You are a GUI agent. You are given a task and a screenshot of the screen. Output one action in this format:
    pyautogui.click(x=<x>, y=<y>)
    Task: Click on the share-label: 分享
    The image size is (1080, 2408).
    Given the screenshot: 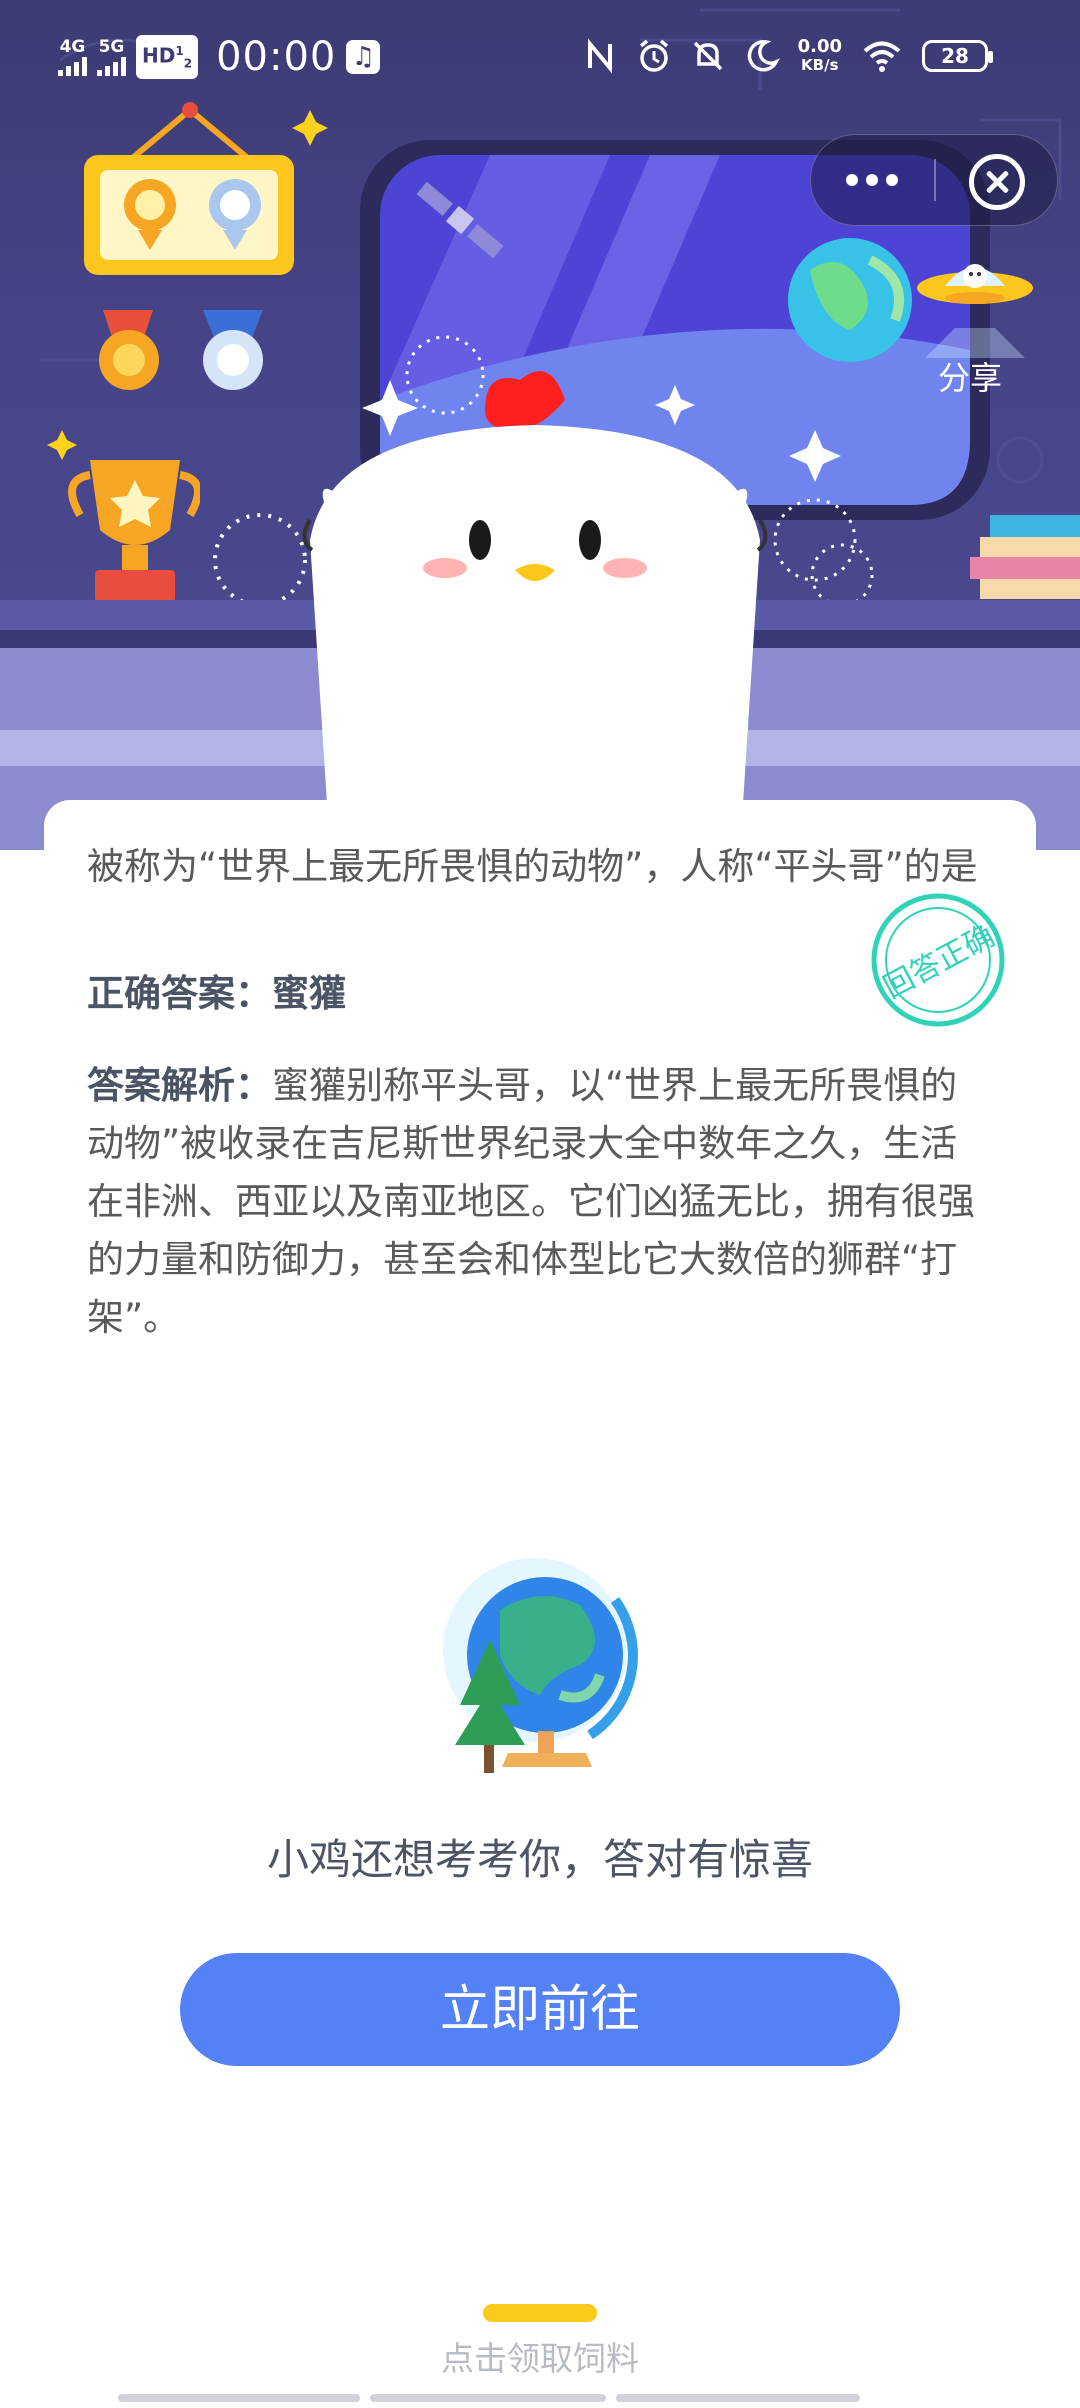 What is the action you would take?
    pyautogui.click(x=969, y=378)
    